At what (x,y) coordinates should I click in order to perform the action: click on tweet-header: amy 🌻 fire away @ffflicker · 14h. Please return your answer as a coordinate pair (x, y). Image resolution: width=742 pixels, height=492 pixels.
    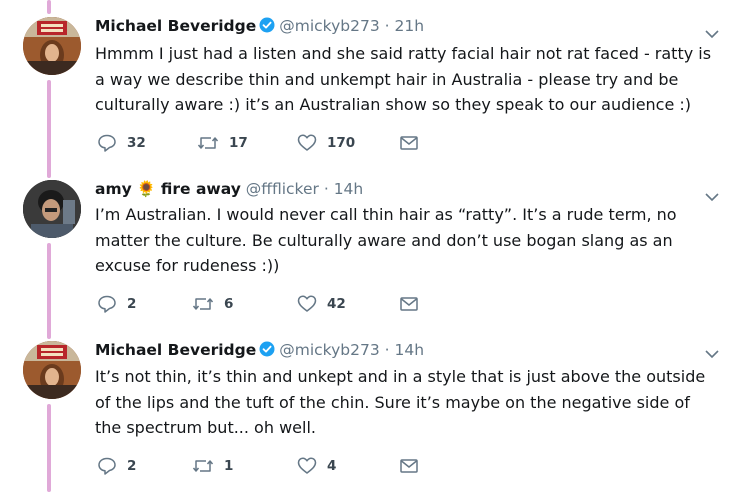
    Looking at the image, I should click on (229, 189).